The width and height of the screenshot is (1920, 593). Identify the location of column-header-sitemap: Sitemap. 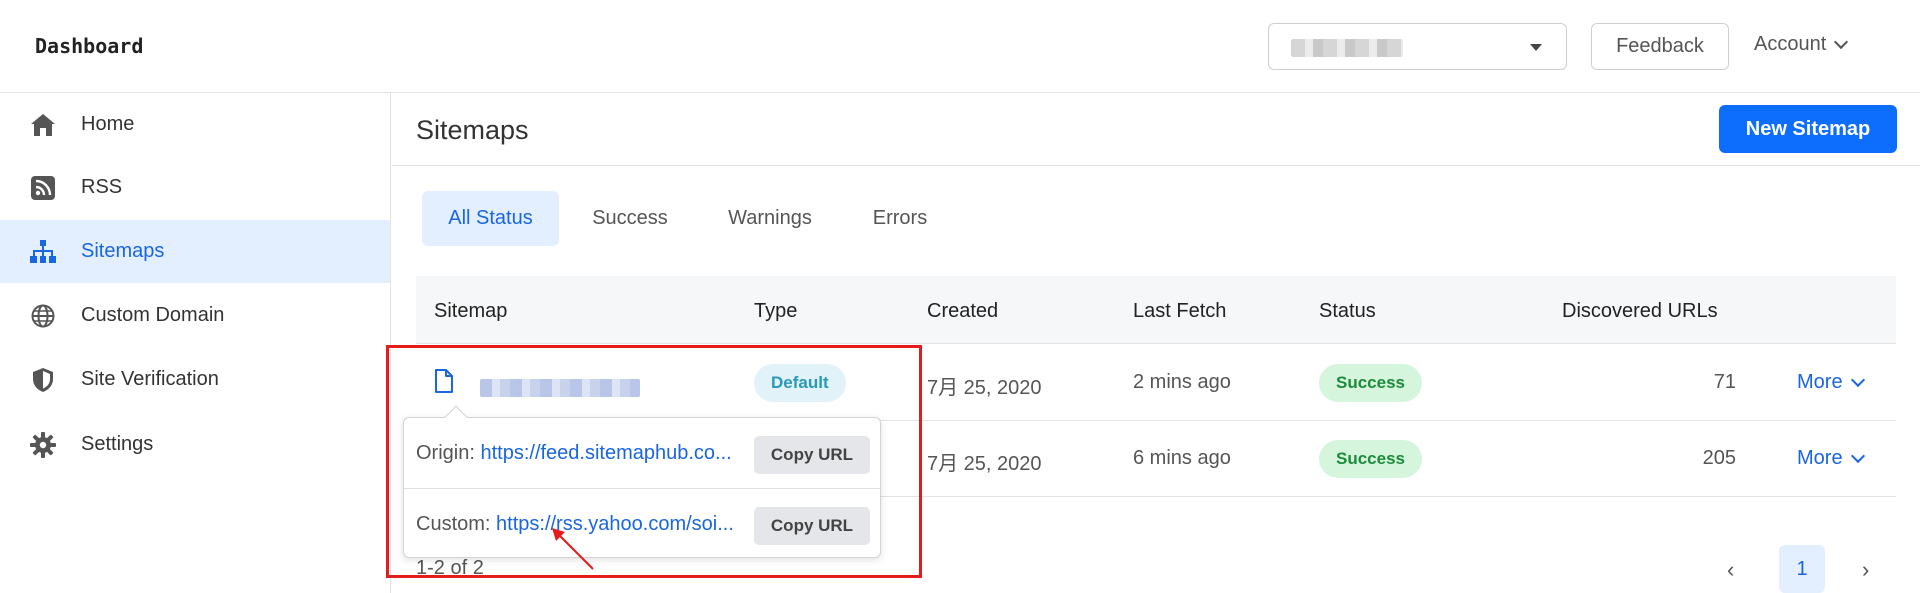
(470, 311).